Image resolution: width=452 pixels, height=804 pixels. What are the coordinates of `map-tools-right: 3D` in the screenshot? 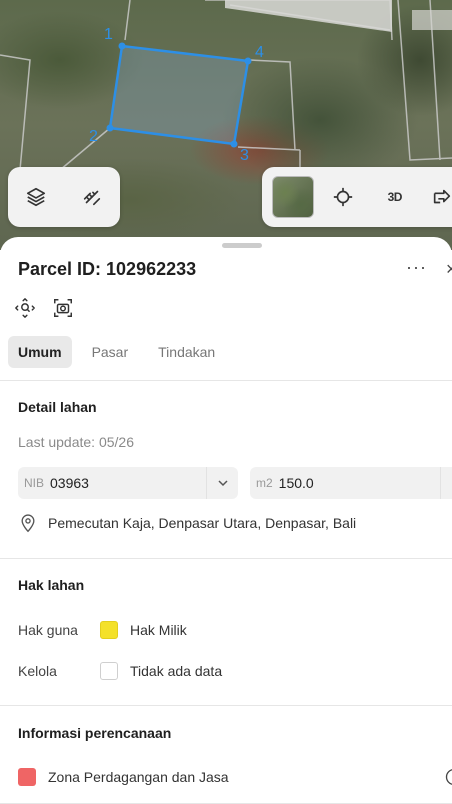 It's located at (357, 197).